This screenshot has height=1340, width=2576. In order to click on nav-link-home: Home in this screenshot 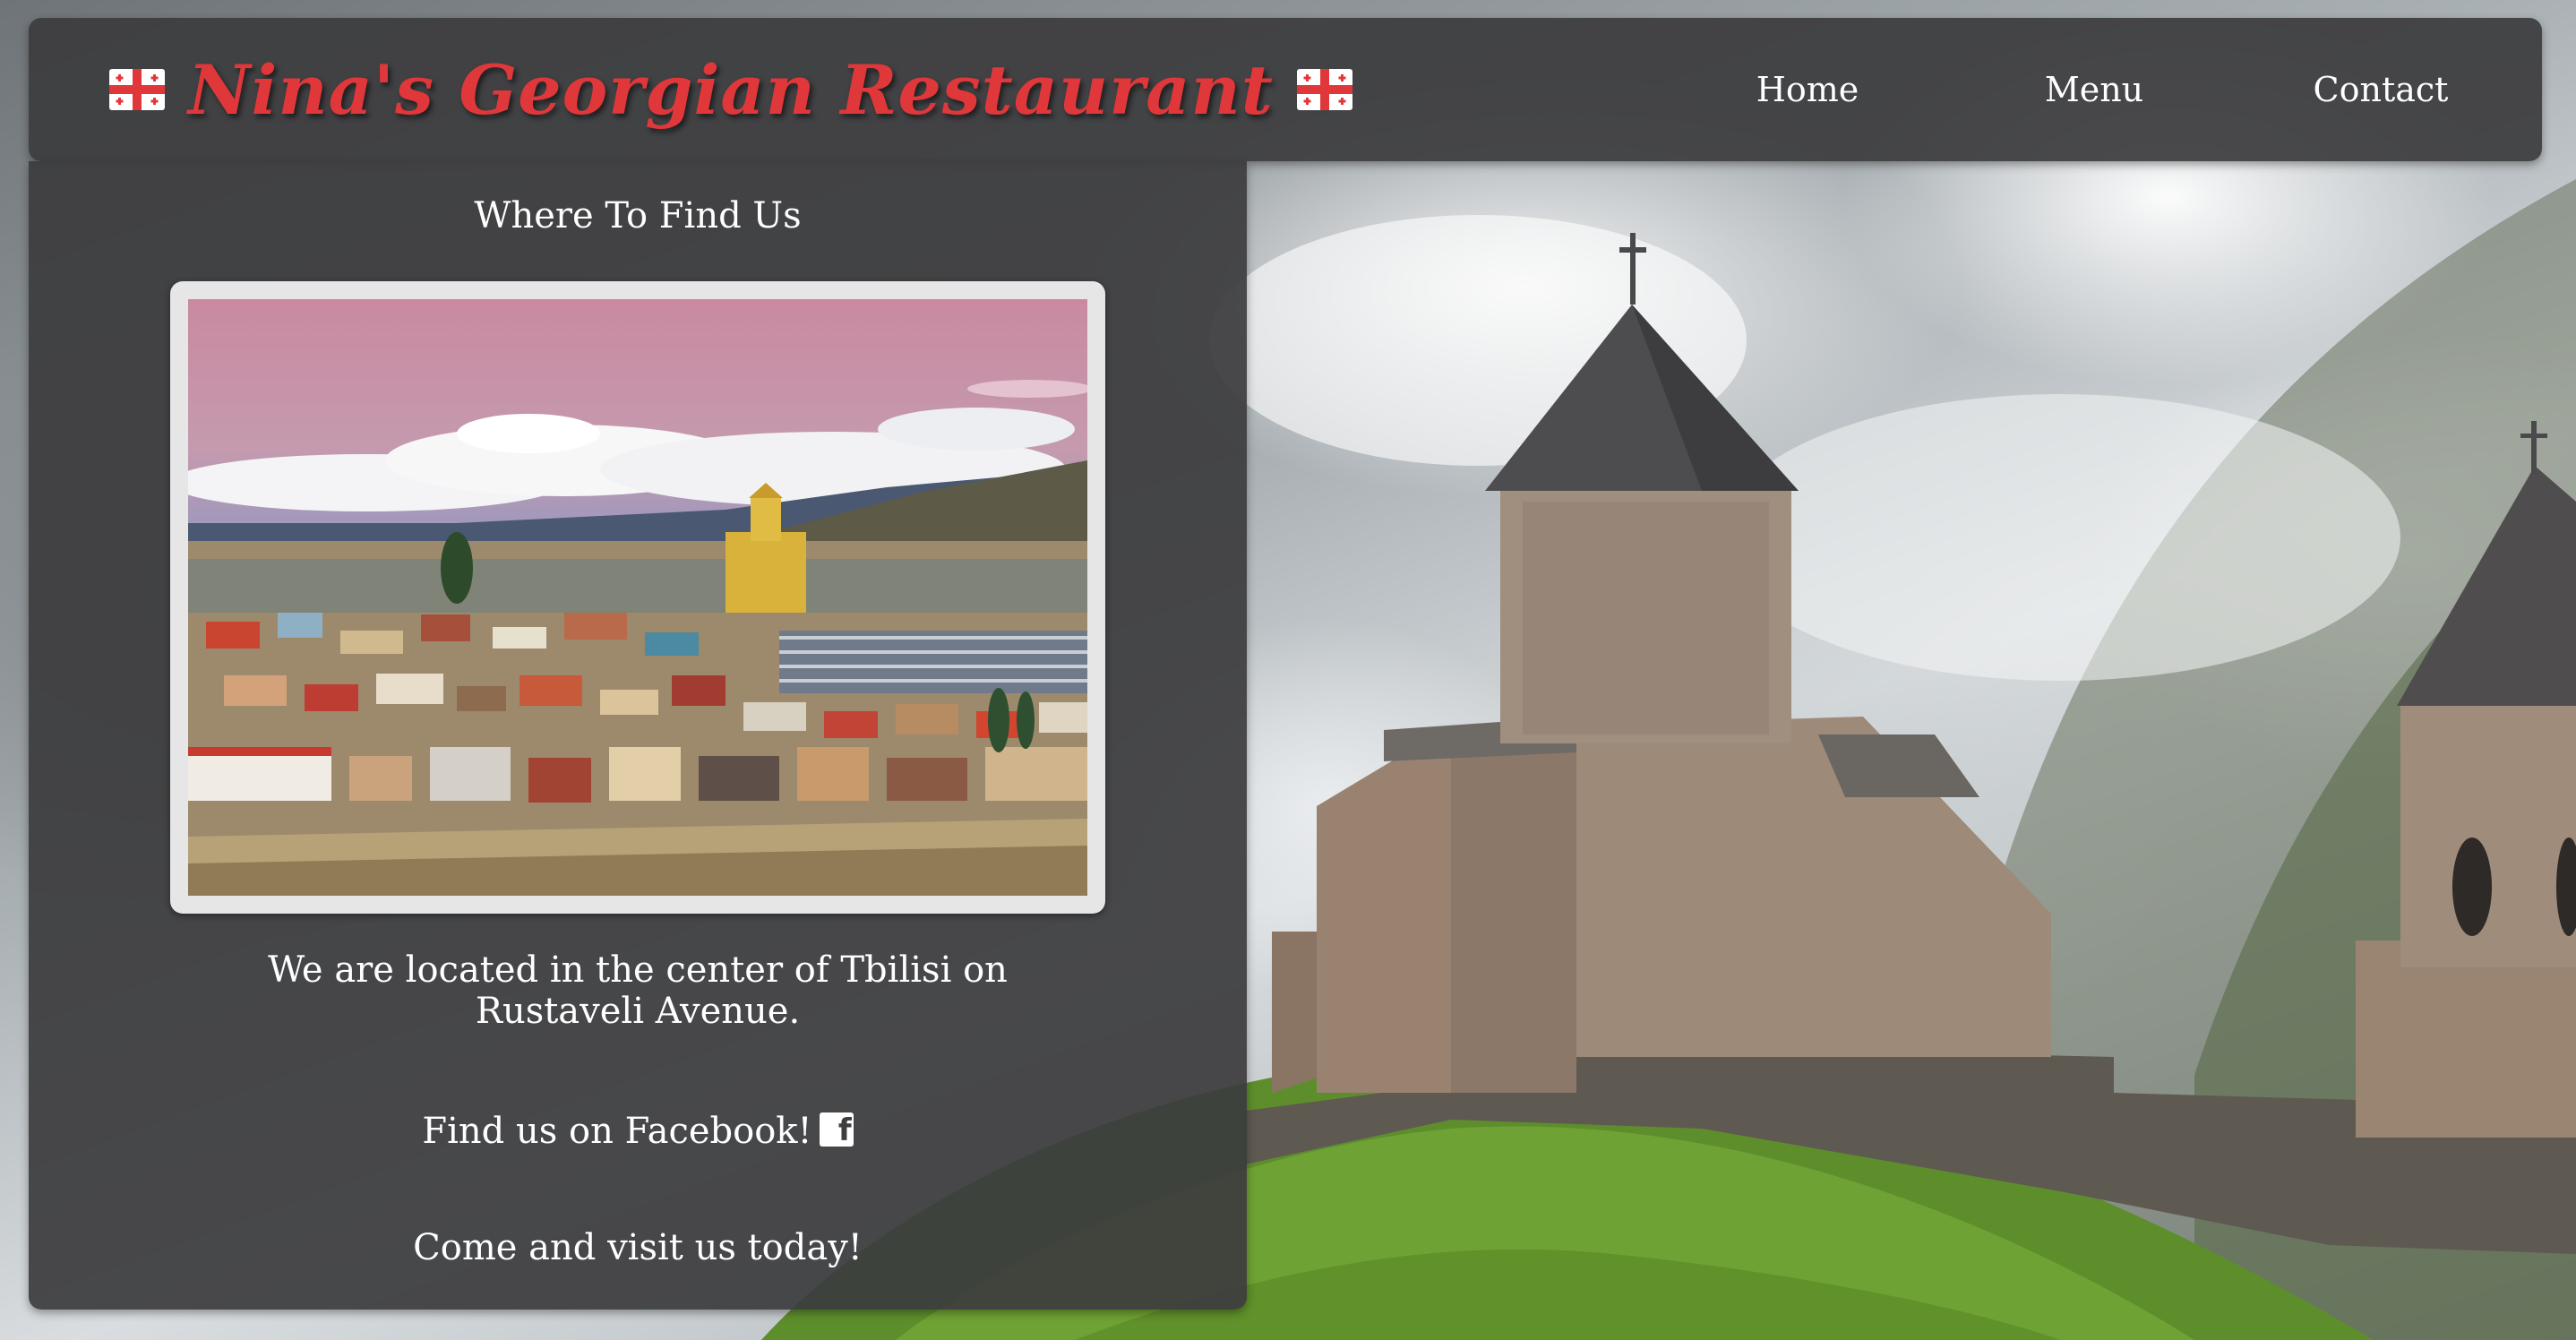, I will do `click(1807, 89)`.